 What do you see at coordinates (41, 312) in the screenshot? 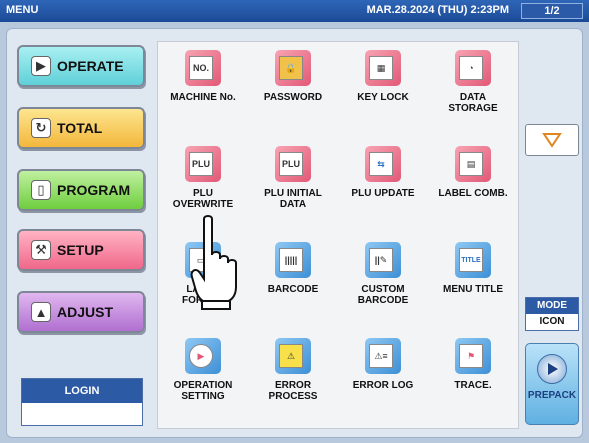
I see `ruler-icon: ▲` at bounding box center [41, 312].